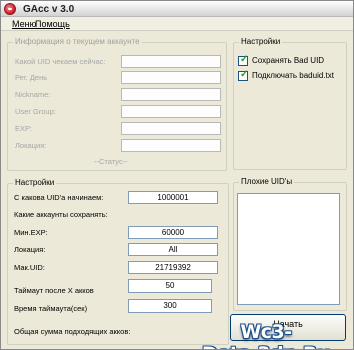 The width and height of the screenshot is (354, 350). Describe the element at coordinates (72, 331) in the screenshot. I see `total-matching-label: Общая сумма подходящих акков:` at that location.